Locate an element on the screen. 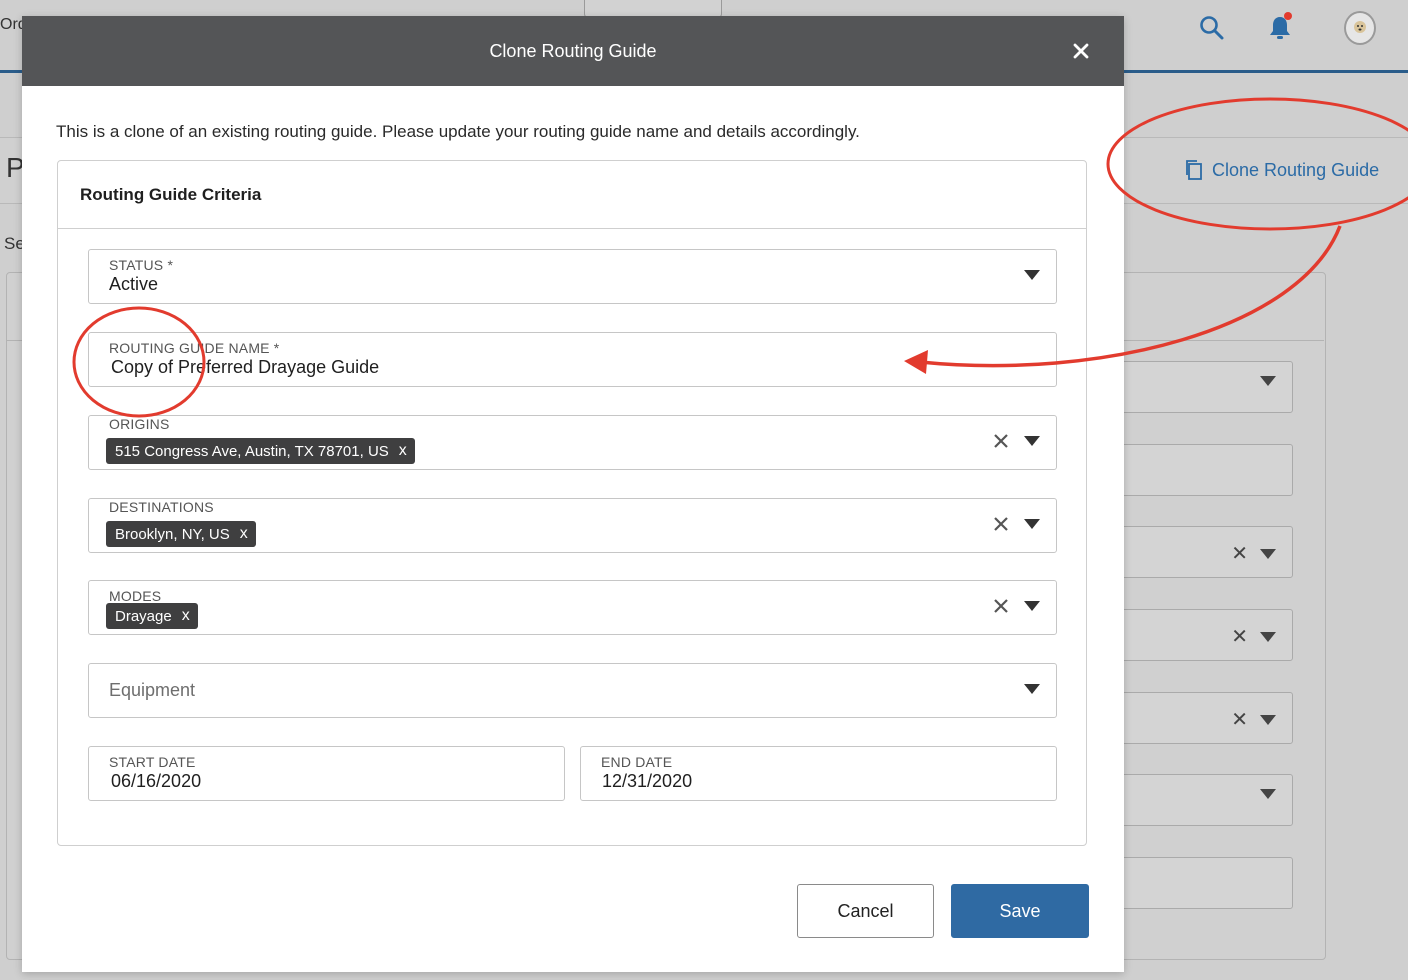 The height and width of the screenshot is (980, 1408). origin-chip: 515 Congress Ave, Austin, TX 78701, US x is located at coordinates (260, 451).